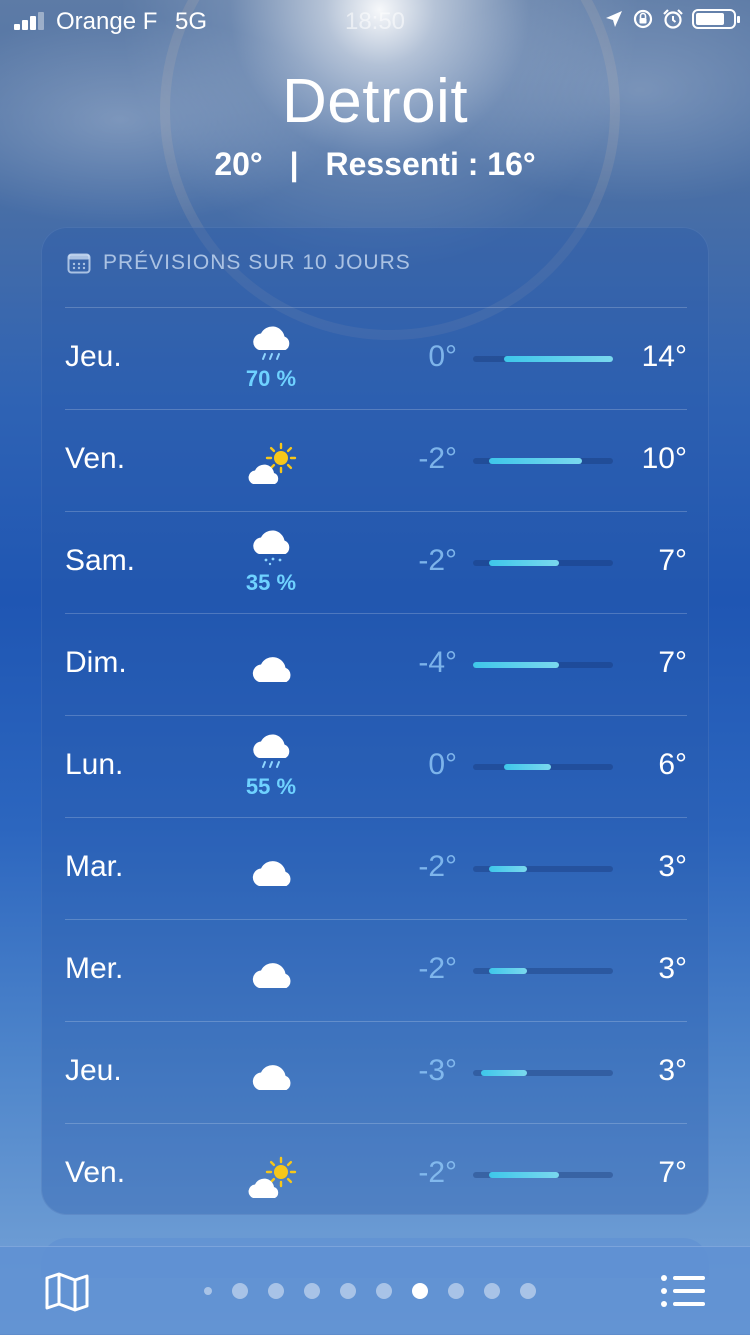 This screenshot has width=750, height=1335. I want to click on day-label: Sam., so click(100, 560).